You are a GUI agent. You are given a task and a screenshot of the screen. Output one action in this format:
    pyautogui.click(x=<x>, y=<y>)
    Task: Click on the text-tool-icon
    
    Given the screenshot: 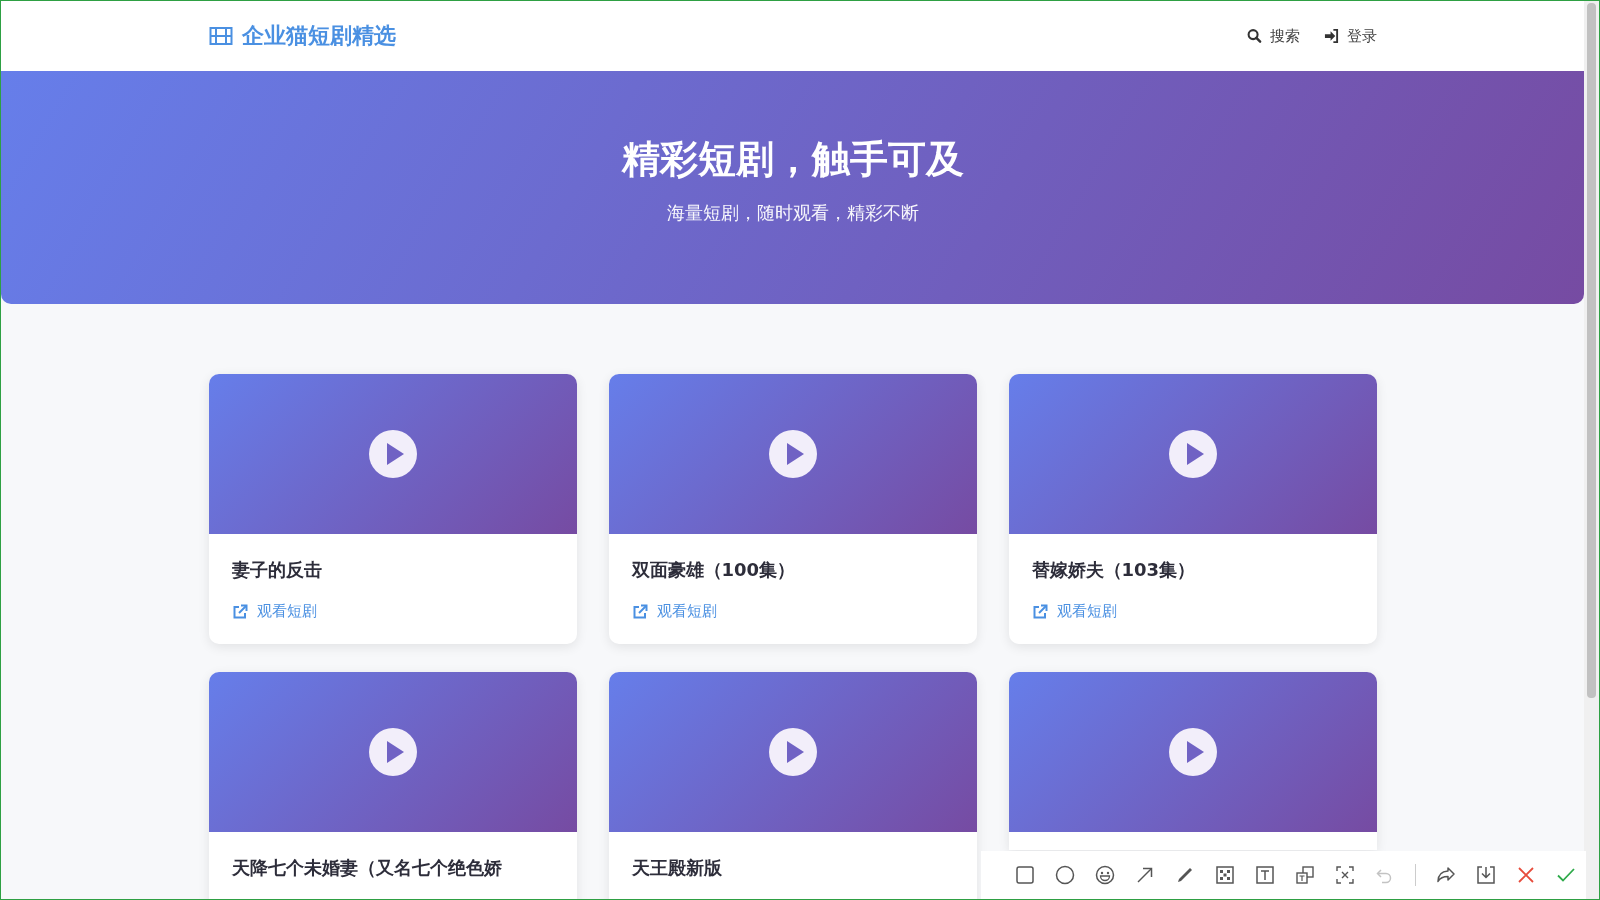 What is the action you would take?
    pyautogui.click(x=1265, y=875)
    